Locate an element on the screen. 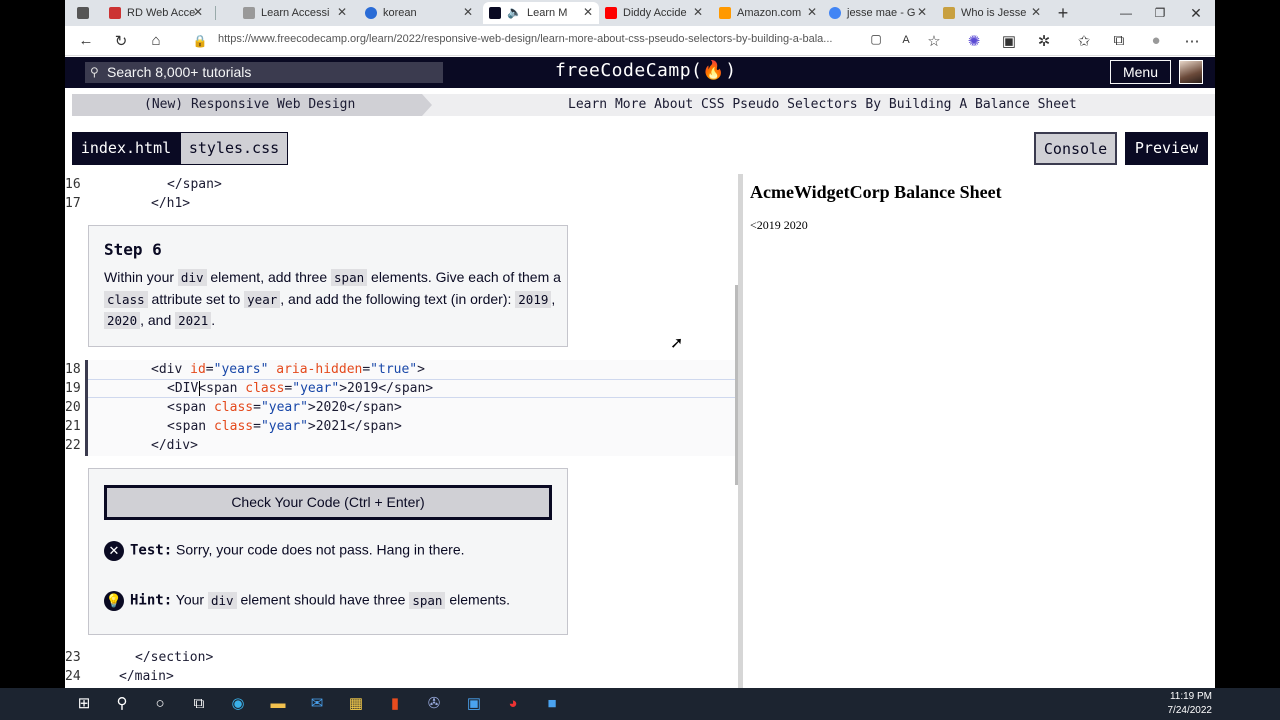  back-icon: ← is located at coordinates (86, 40).